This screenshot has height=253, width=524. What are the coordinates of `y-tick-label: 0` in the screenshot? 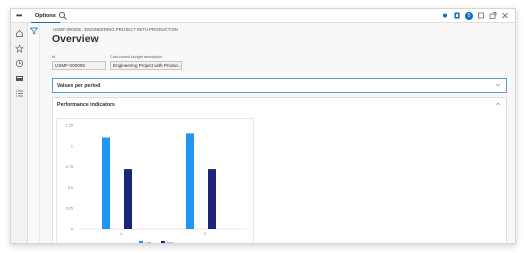 It's located at (72, 230).